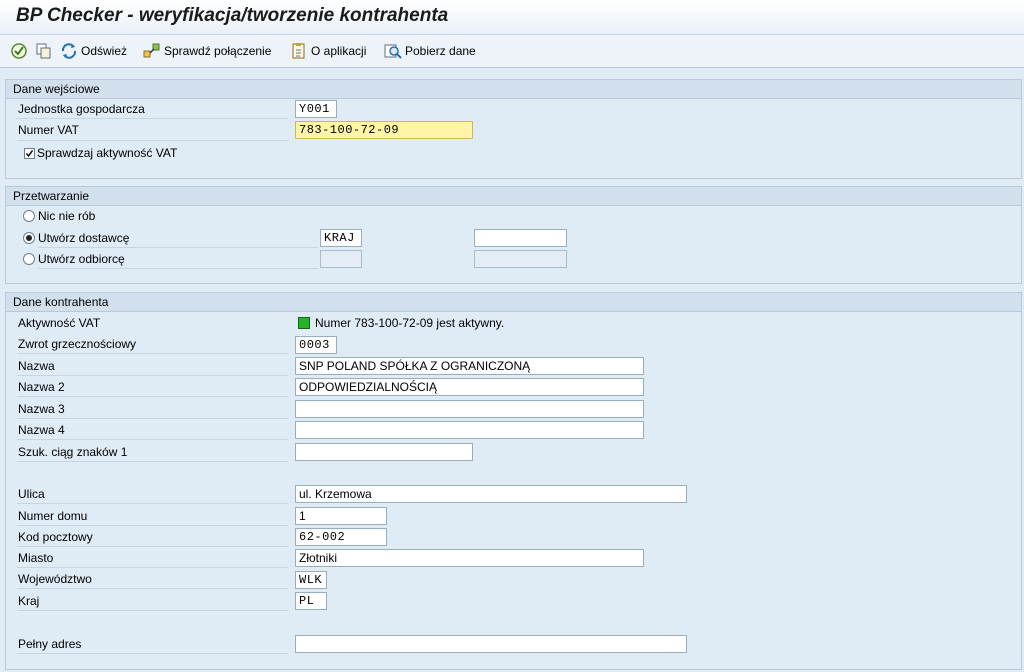  I want to click on check-connection-label: Sprawdź połączenie, so click(218, 51).